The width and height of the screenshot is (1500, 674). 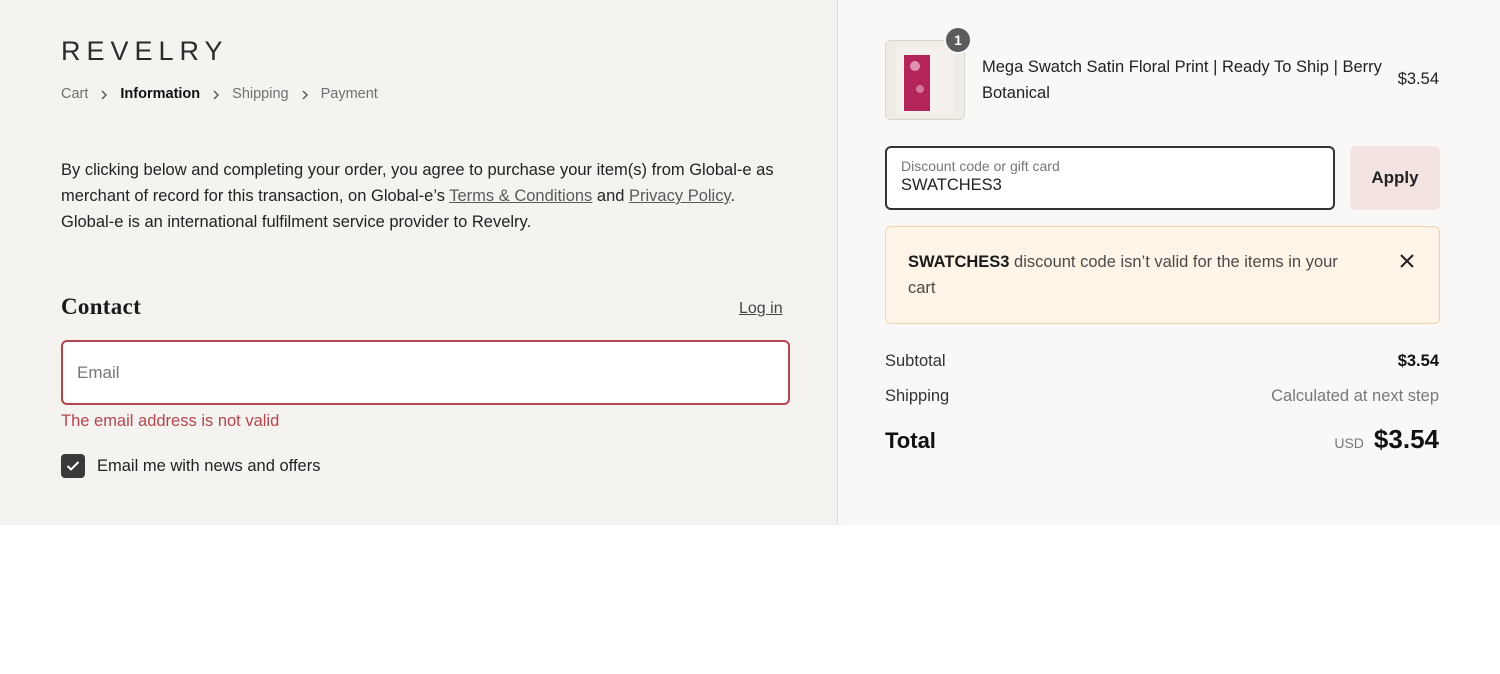 What do you see at coordinates (1395, 178) in the screenshot?
I see `apply-discount-button: Apply` at bounding box center [1395, 178].